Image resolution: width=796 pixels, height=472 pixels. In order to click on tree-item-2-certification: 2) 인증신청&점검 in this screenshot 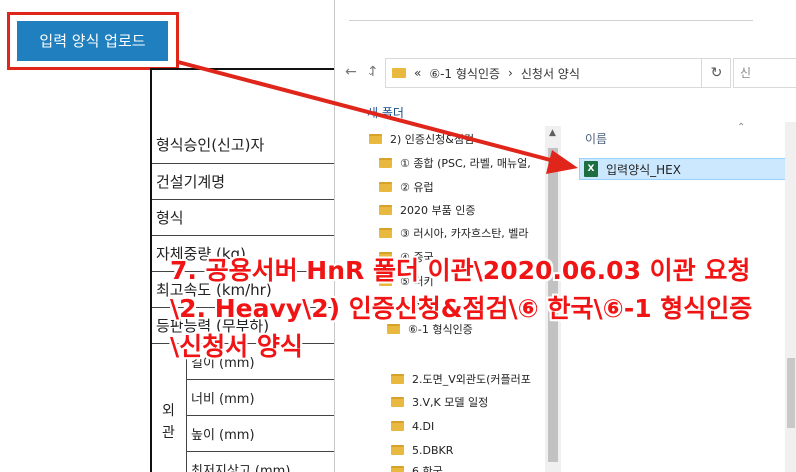, I will do `click(464, 139)`.